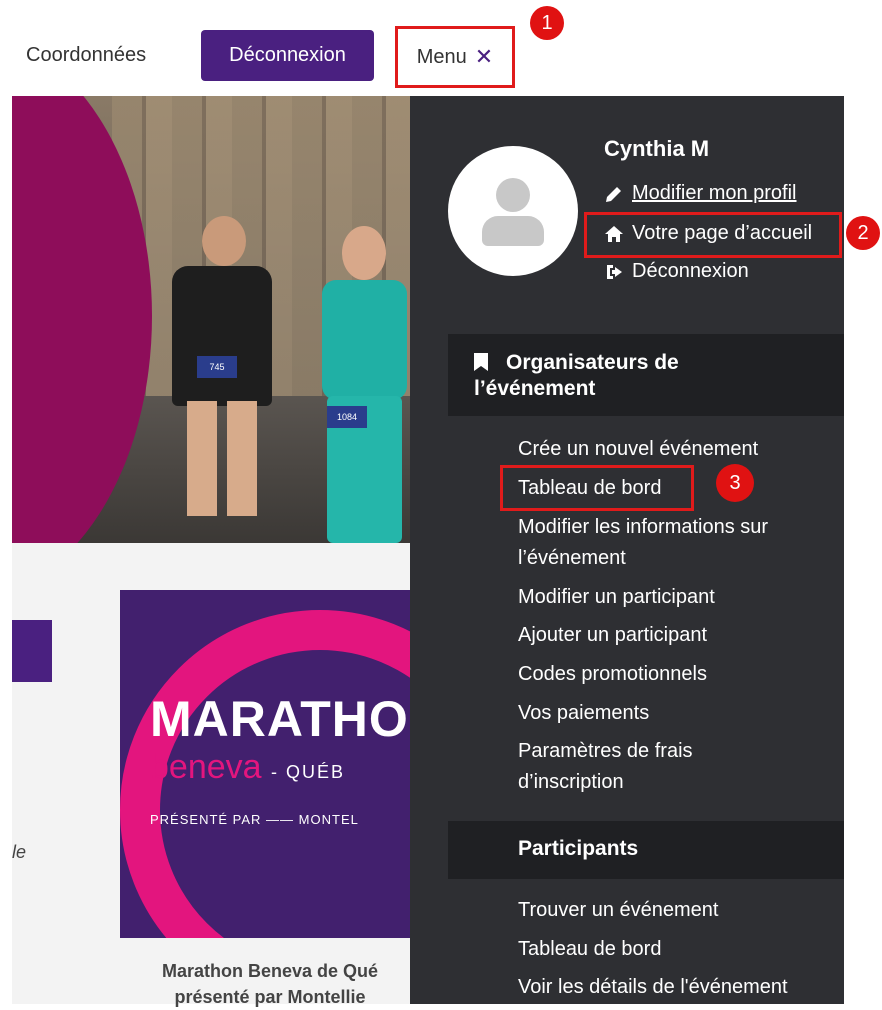 The image size is (882, 1010). What do you see at coordinates (248, 767) in the screenshot?
I see `card-brand: beneva - QUÉB` at bounding box center [248, 767].